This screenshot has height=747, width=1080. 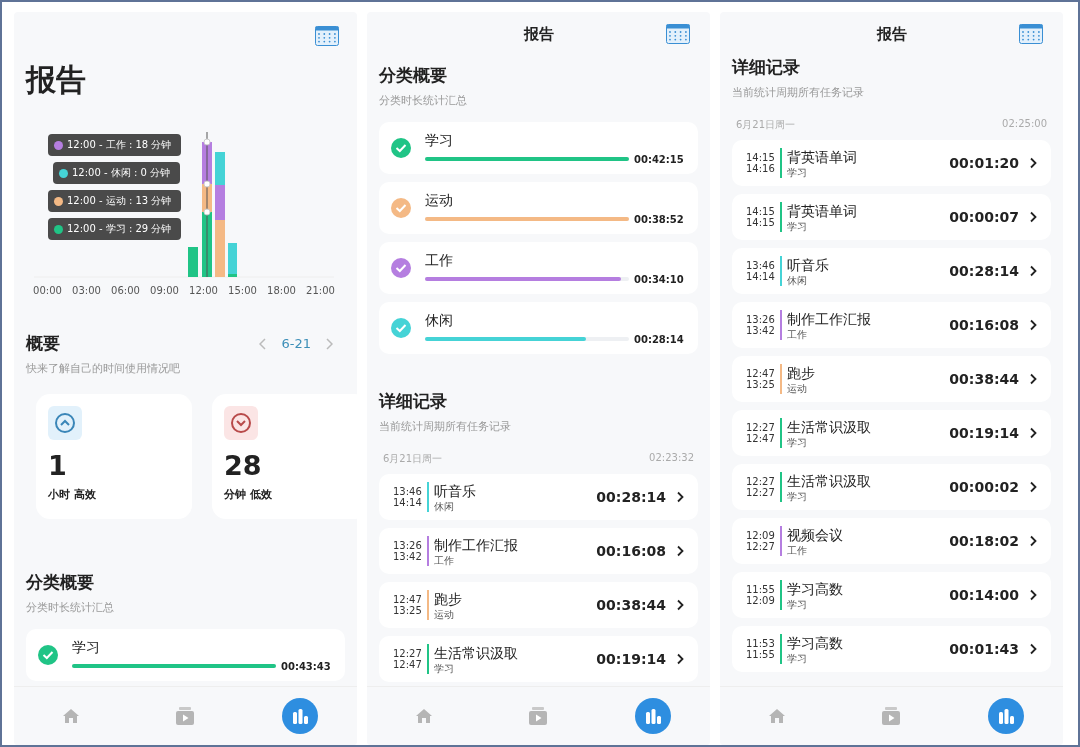 I want to click on day-total: 02:23:32, so click(x=671, y=458).